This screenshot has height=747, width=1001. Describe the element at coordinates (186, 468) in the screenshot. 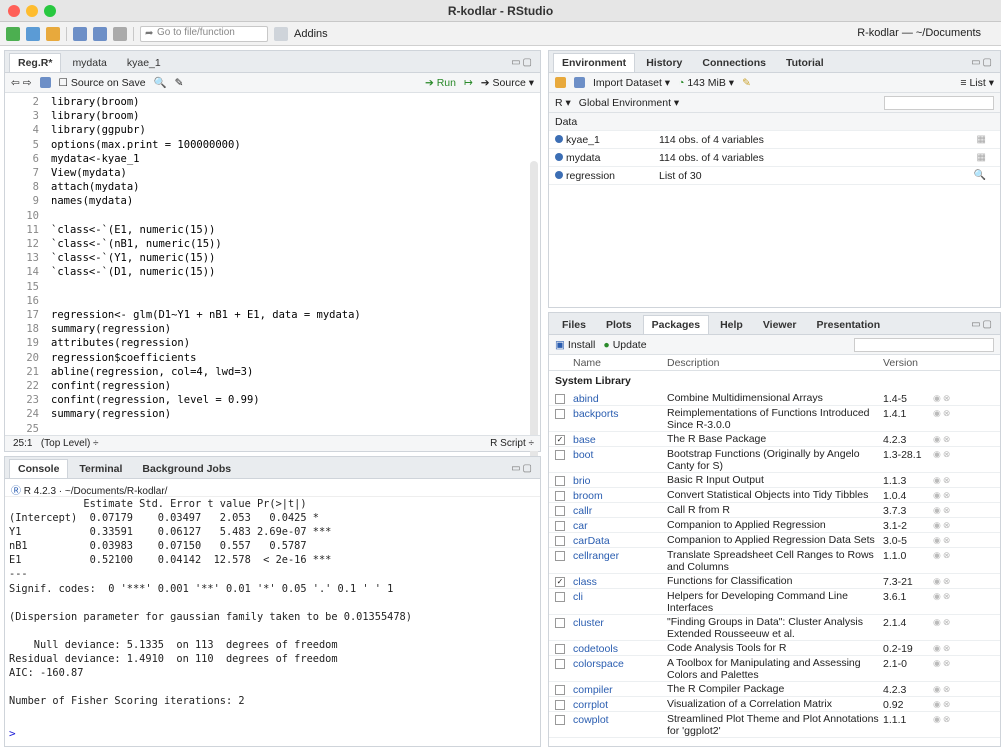

I see `tab-background-jobs: Background Jobs` at that location.